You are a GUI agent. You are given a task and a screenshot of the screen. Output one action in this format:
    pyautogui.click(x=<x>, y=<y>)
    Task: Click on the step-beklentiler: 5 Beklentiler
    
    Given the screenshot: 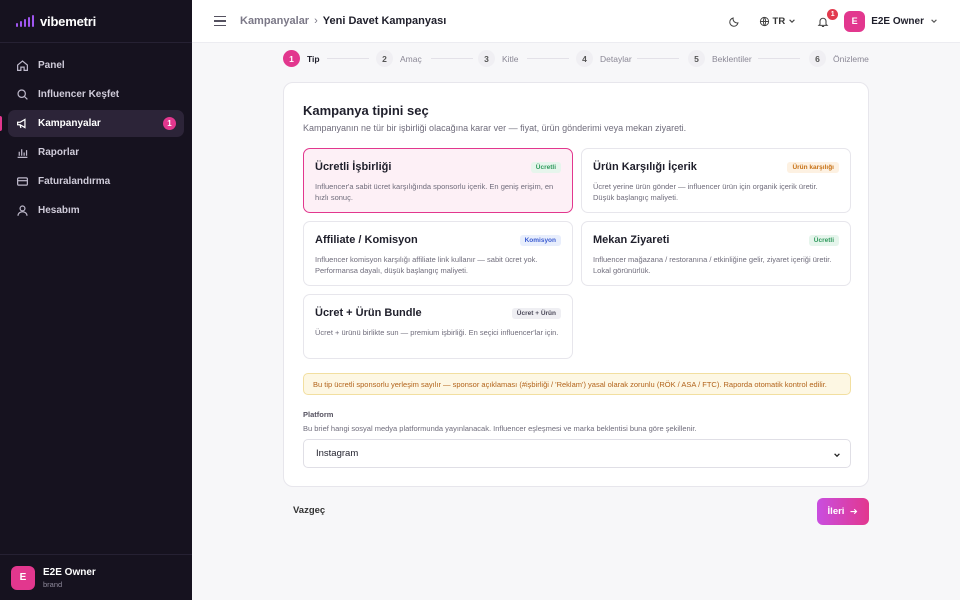 What is the action you would take?
    pyautogui.click(x=720, y=58)
    